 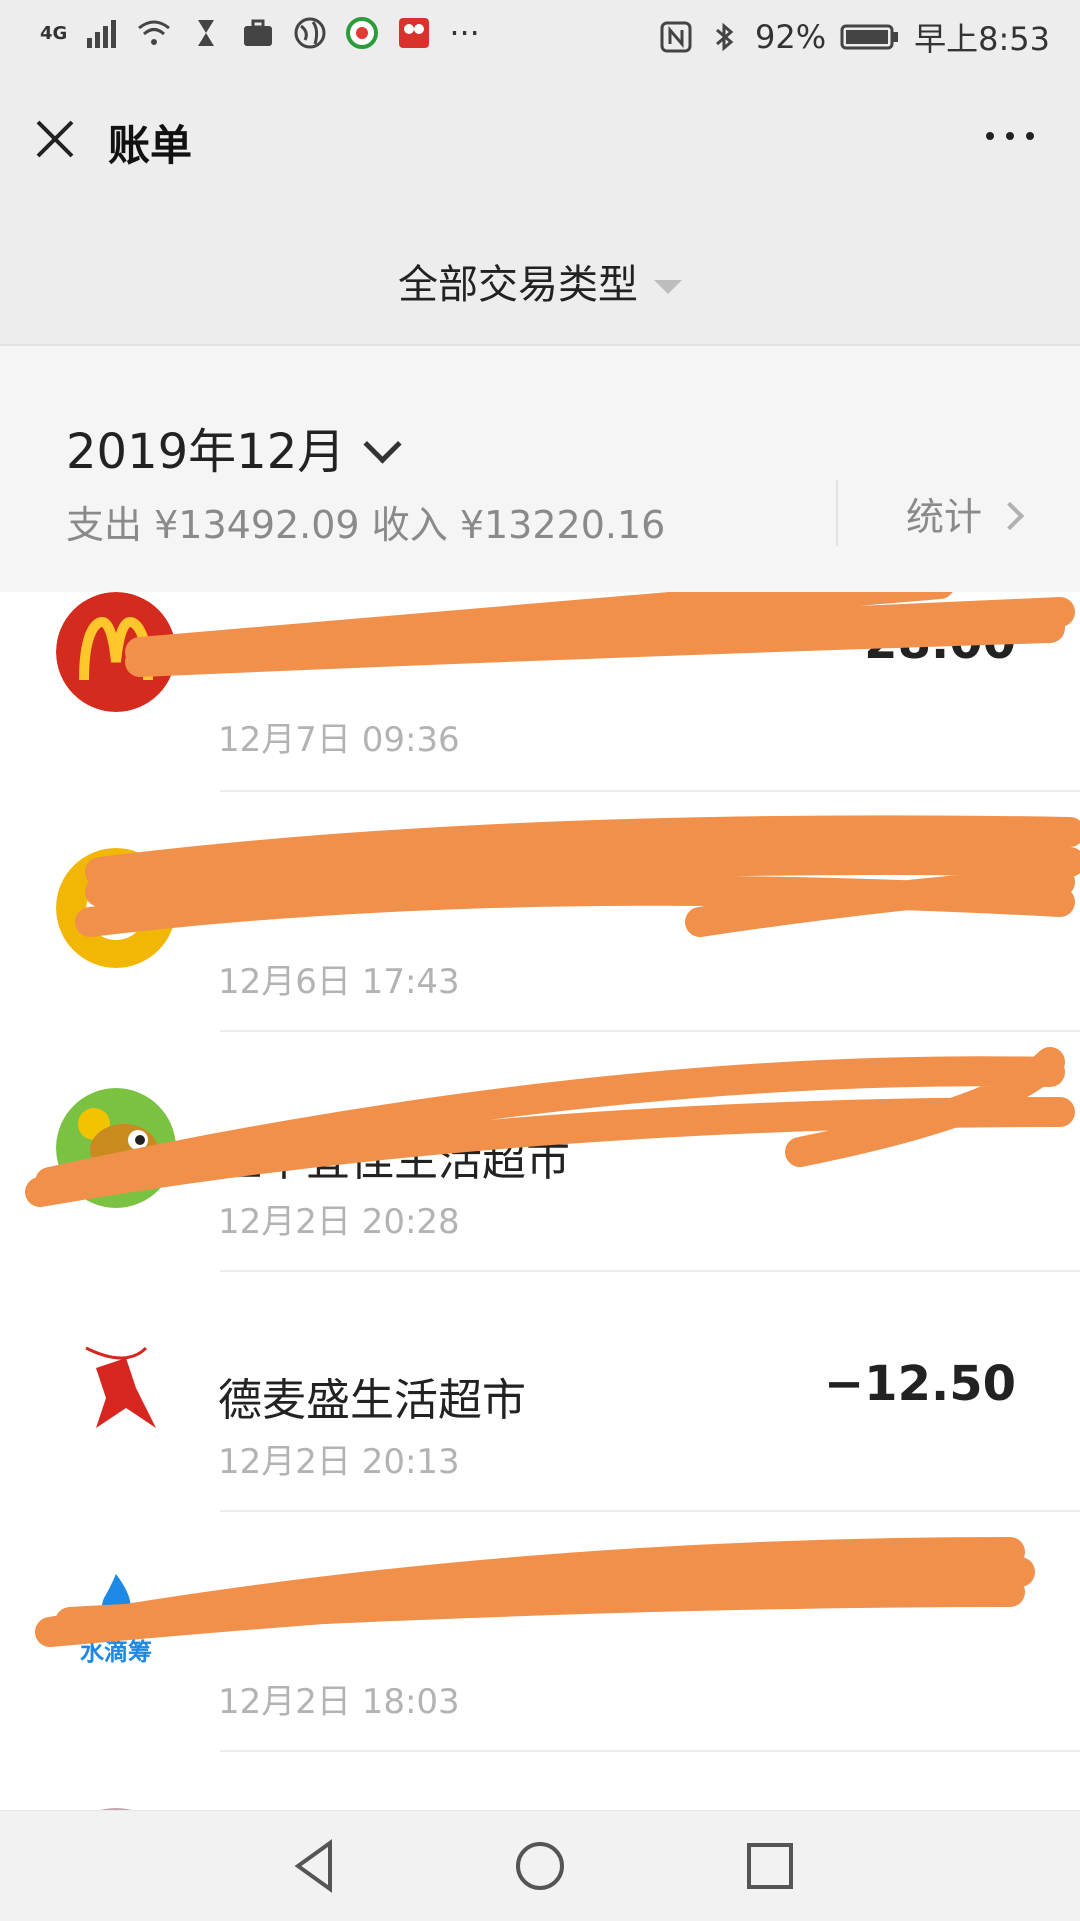 What do you see at coordinates (1010, 136) in the screenshot?
I see `more-options-icon` at bounding box center [1010, 136].